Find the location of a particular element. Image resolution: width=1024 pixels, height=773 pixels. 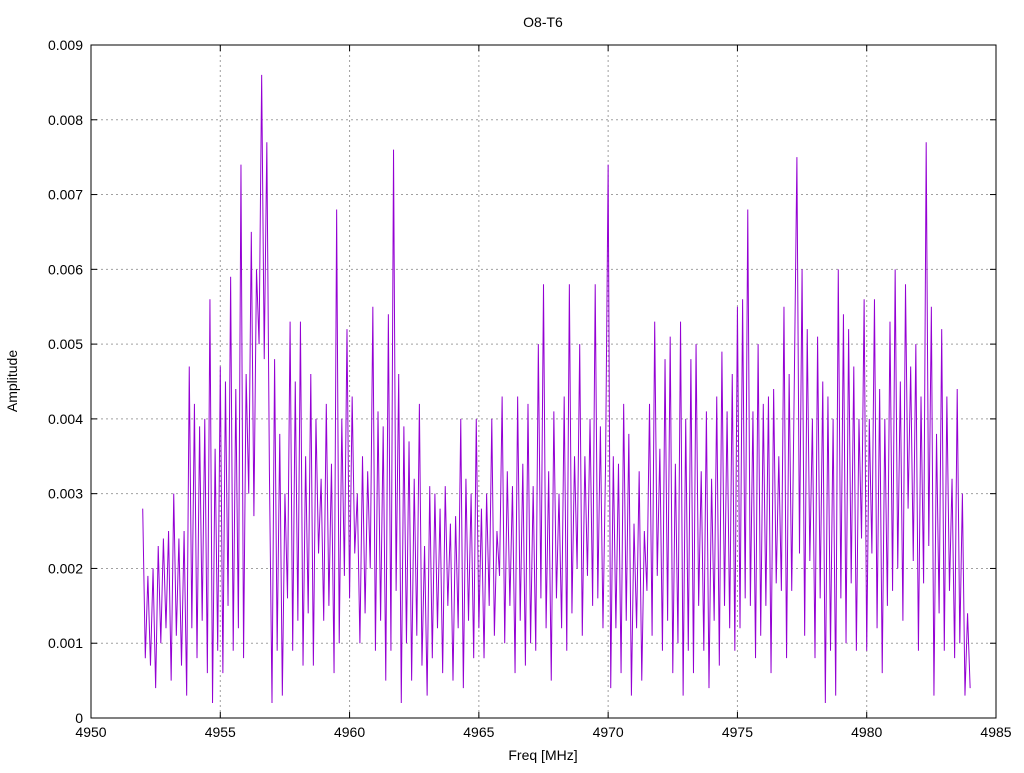

x-tick-label: 4955 is located at coordinates (220, 732).